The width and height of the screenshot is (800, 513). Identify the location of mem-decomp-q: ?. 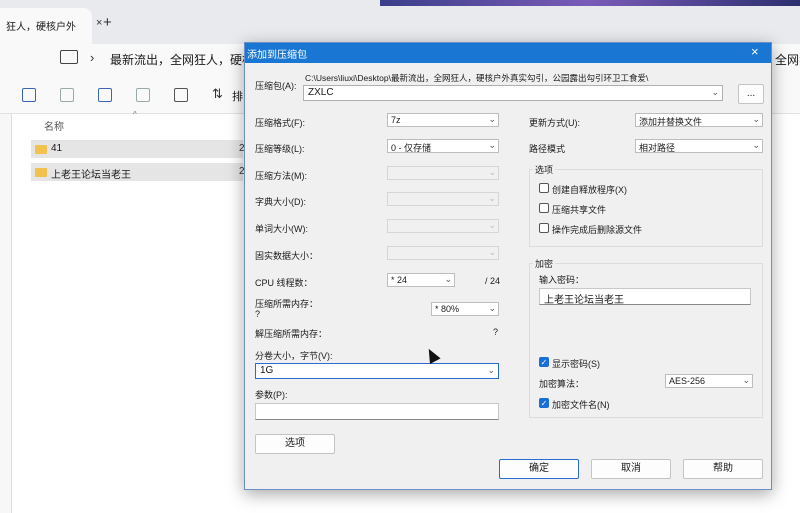
(496, 332).